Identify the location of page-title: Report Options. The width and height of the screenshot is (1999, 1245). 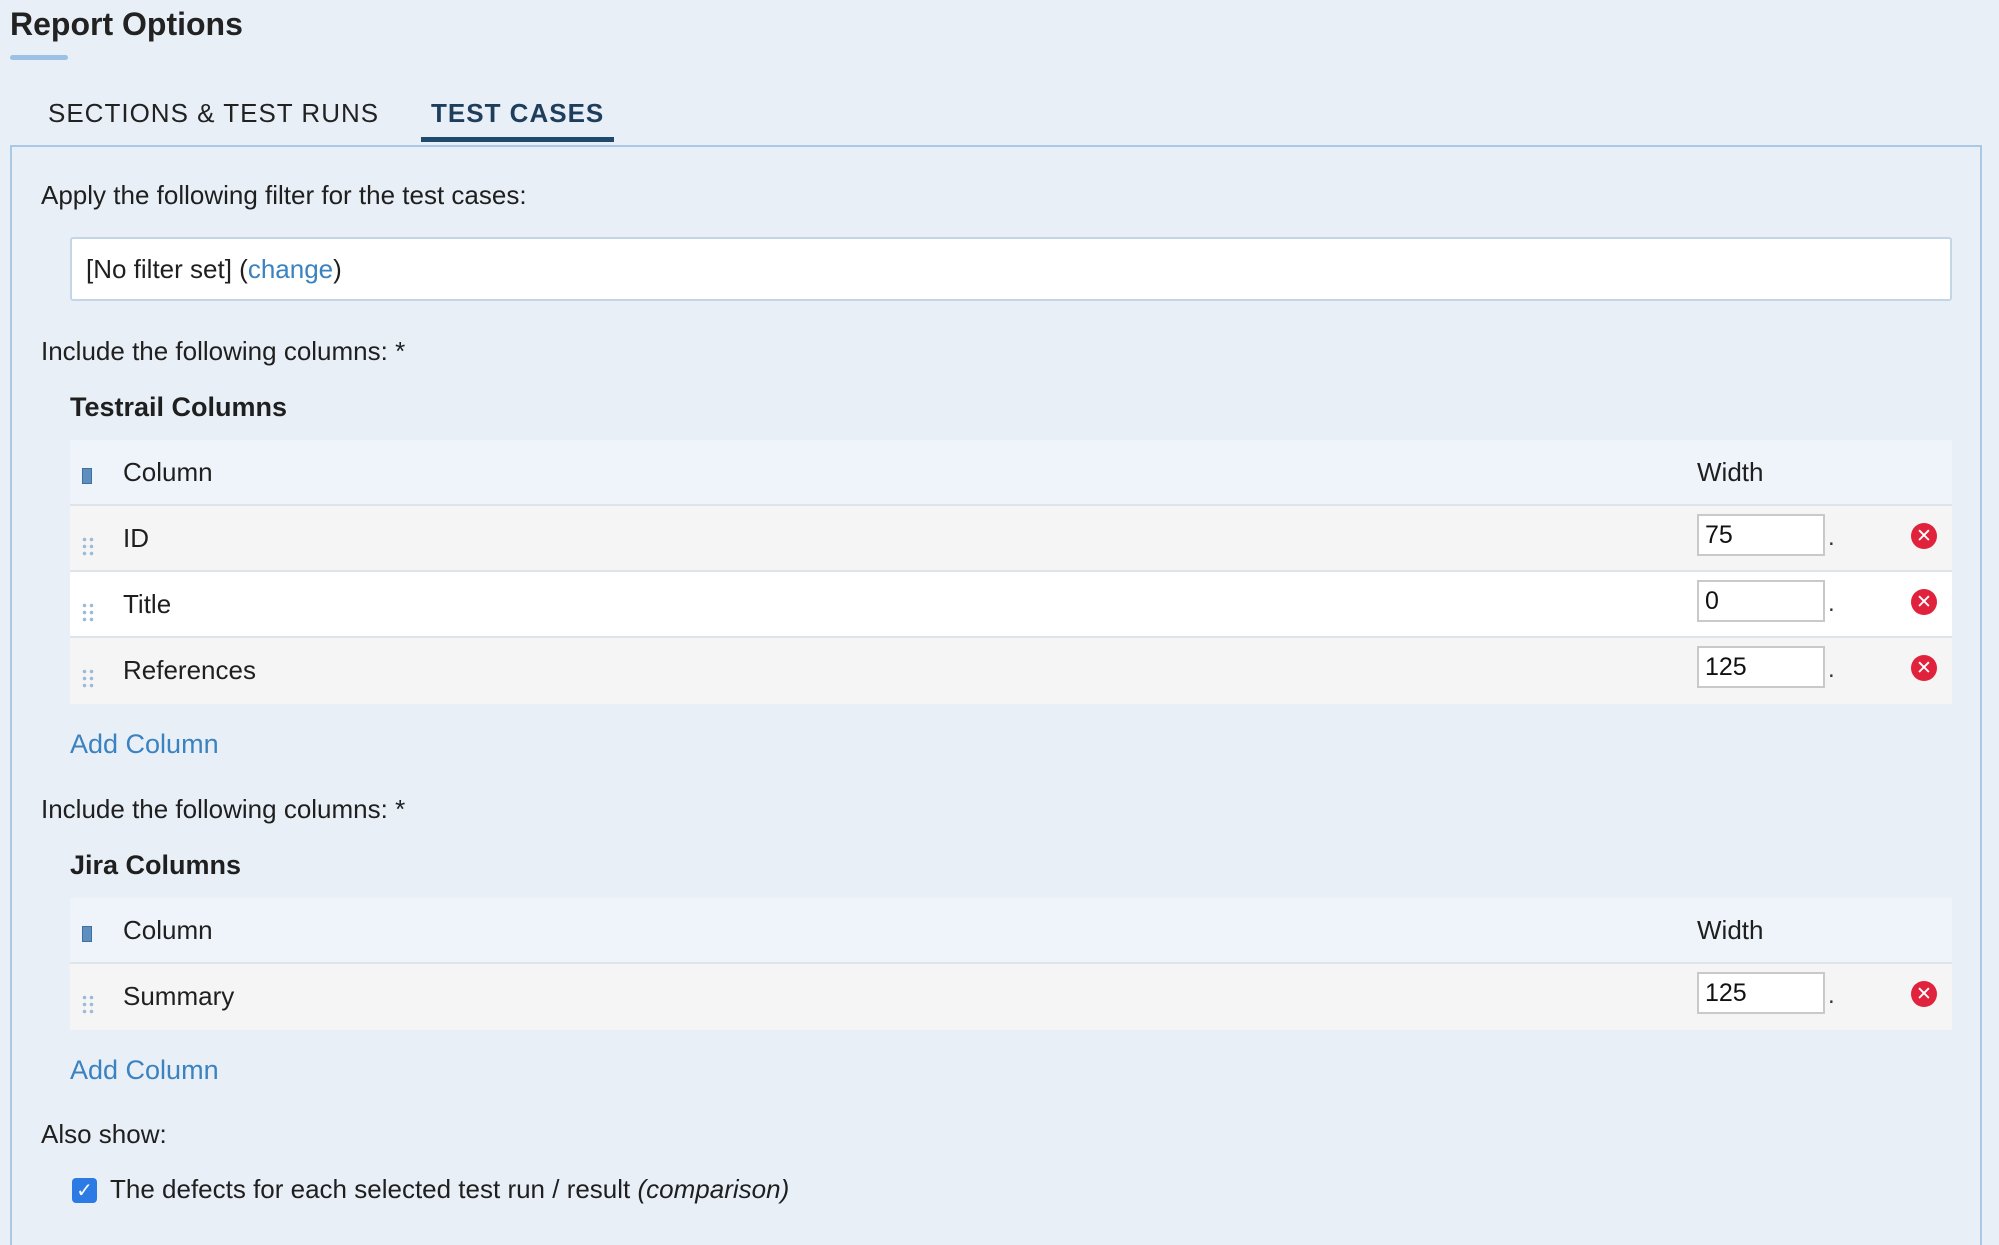
(126, 24).